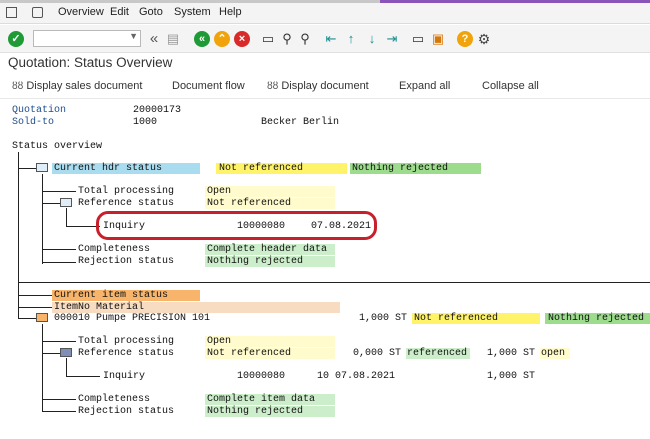 The image size is (650, 439). What do you see at coordinates (16, 39) in the screenshot?
I see `enter-icon: ✓` at bounding box center [16, 39].